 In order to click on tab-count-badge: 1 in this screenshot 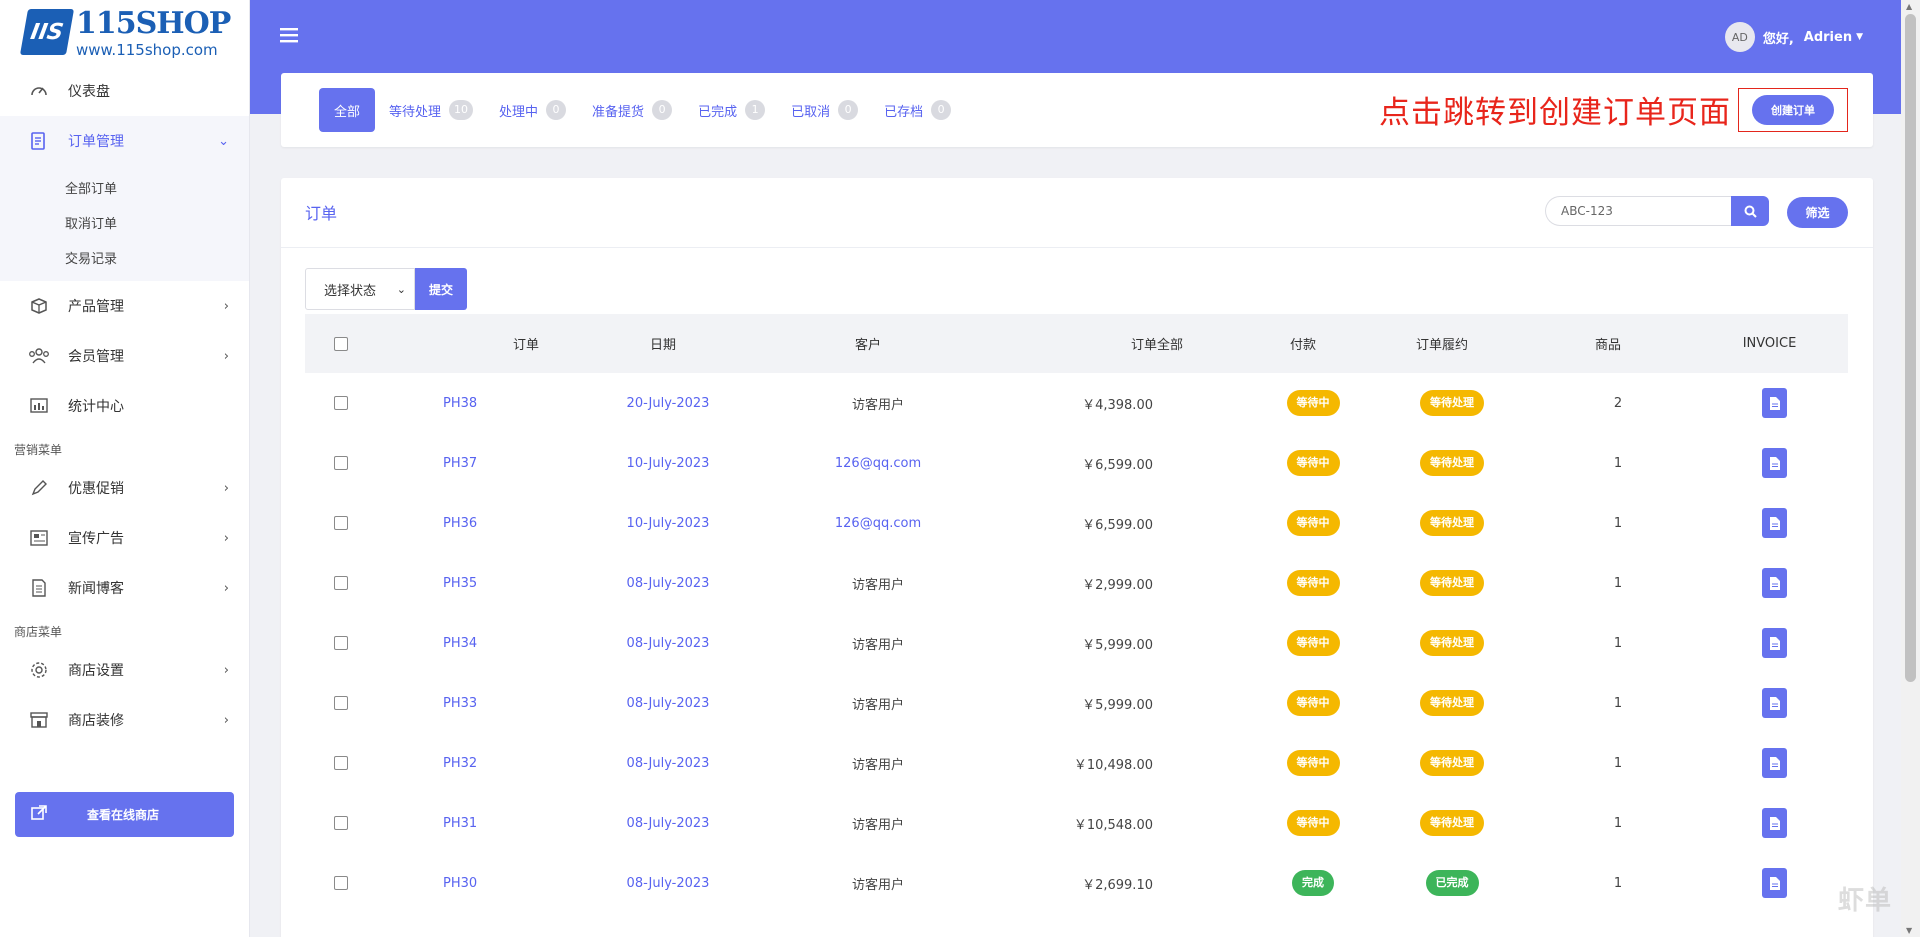, I will do `click(755, 110)`.